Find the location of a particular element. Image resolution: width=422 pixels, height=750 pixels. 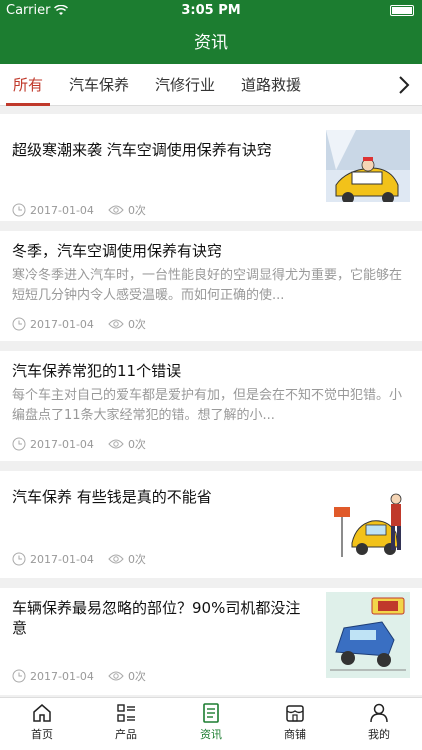

list-icon is located at coordinates (126, 713).